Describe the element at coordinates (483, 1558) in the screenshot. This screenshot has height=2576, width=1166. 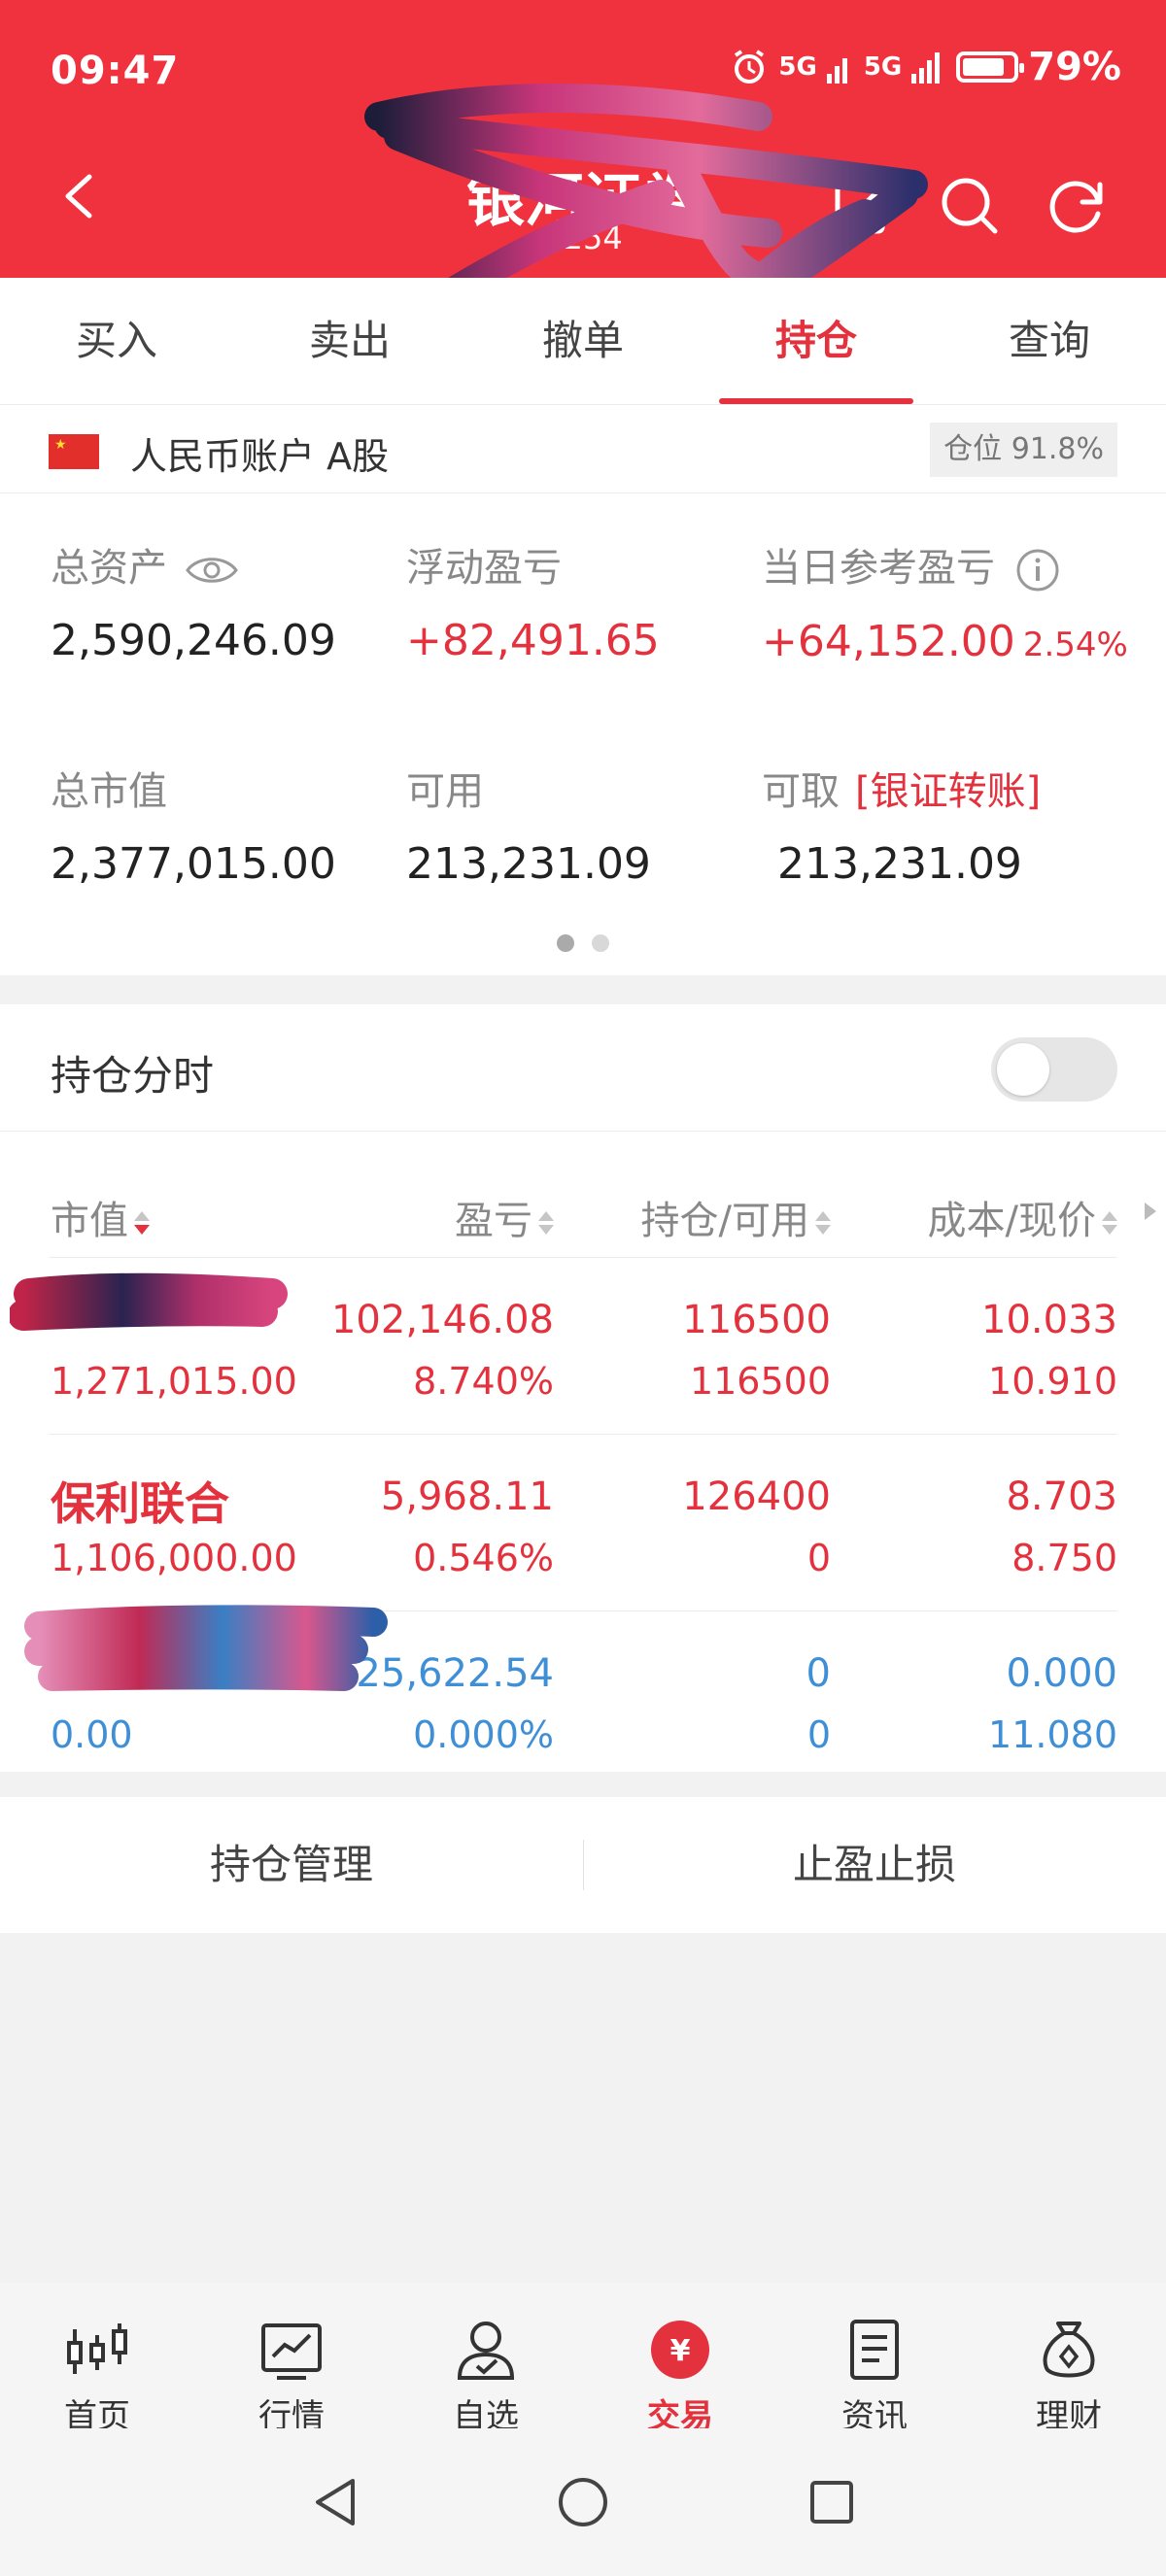
I see `row-pl-pct: 0.546%` at that location.